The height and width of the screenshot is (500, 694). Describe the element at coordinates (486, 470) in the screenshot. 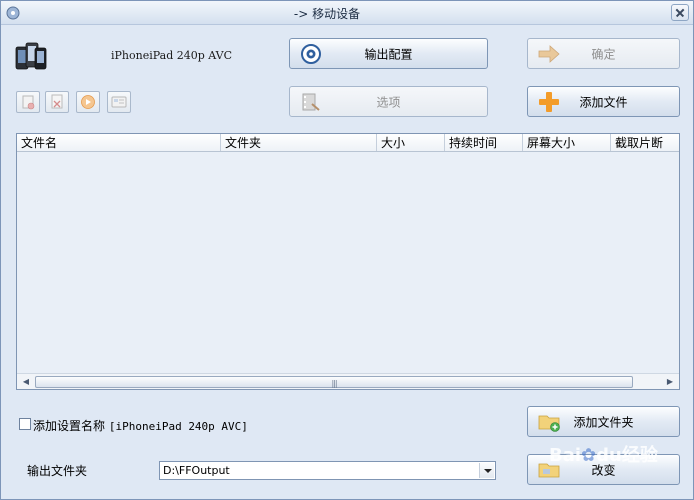

I see `chevron-down-icon` at that location.